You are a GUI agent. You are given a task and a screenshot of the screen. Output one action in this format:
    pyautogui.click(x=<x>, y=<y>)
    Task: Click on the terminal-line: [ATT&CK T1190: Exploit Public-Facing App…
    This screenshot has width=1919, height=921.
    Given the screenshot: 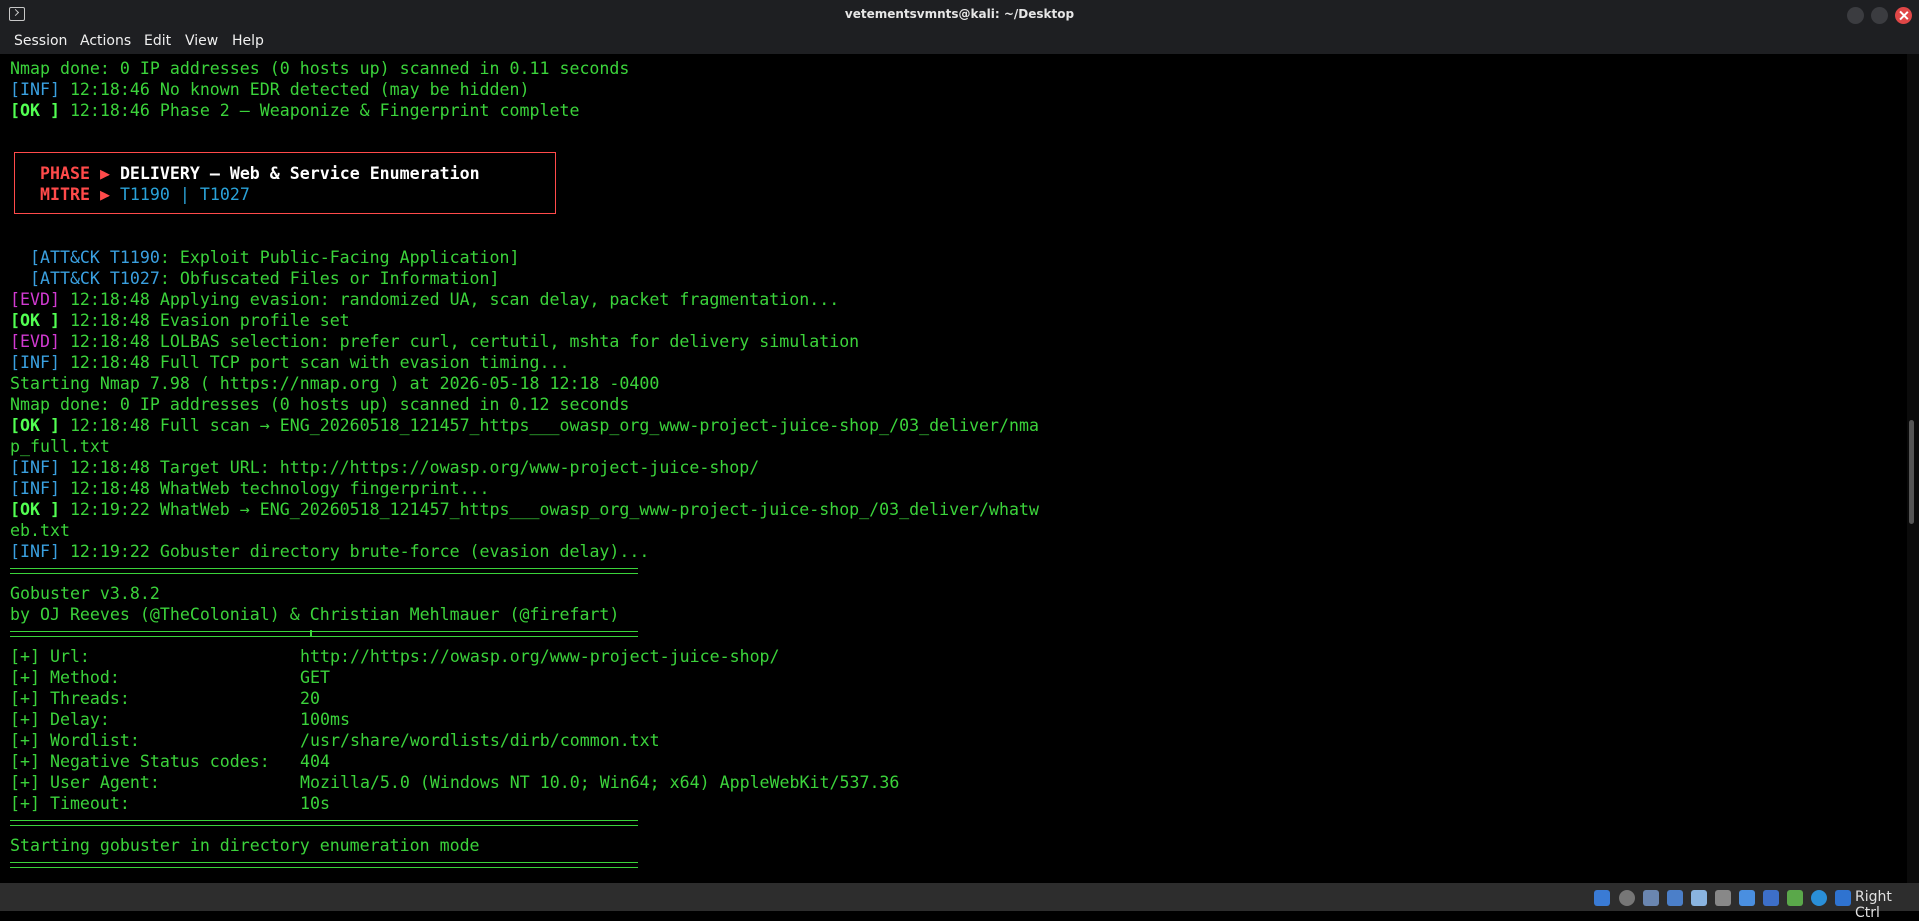 What is the action you would take?
    pyautogui.click(x=265, y=257)
    